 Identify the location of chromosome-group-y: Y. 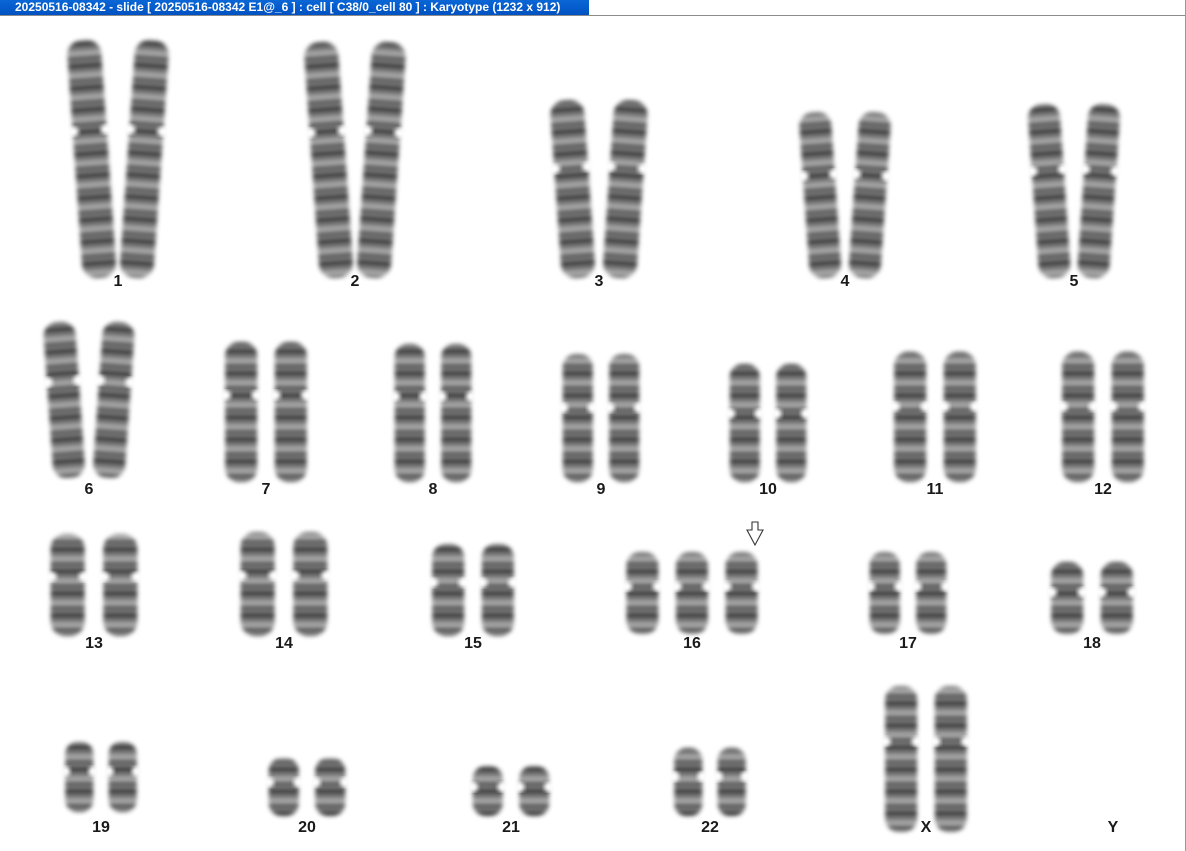
(1113, 827).